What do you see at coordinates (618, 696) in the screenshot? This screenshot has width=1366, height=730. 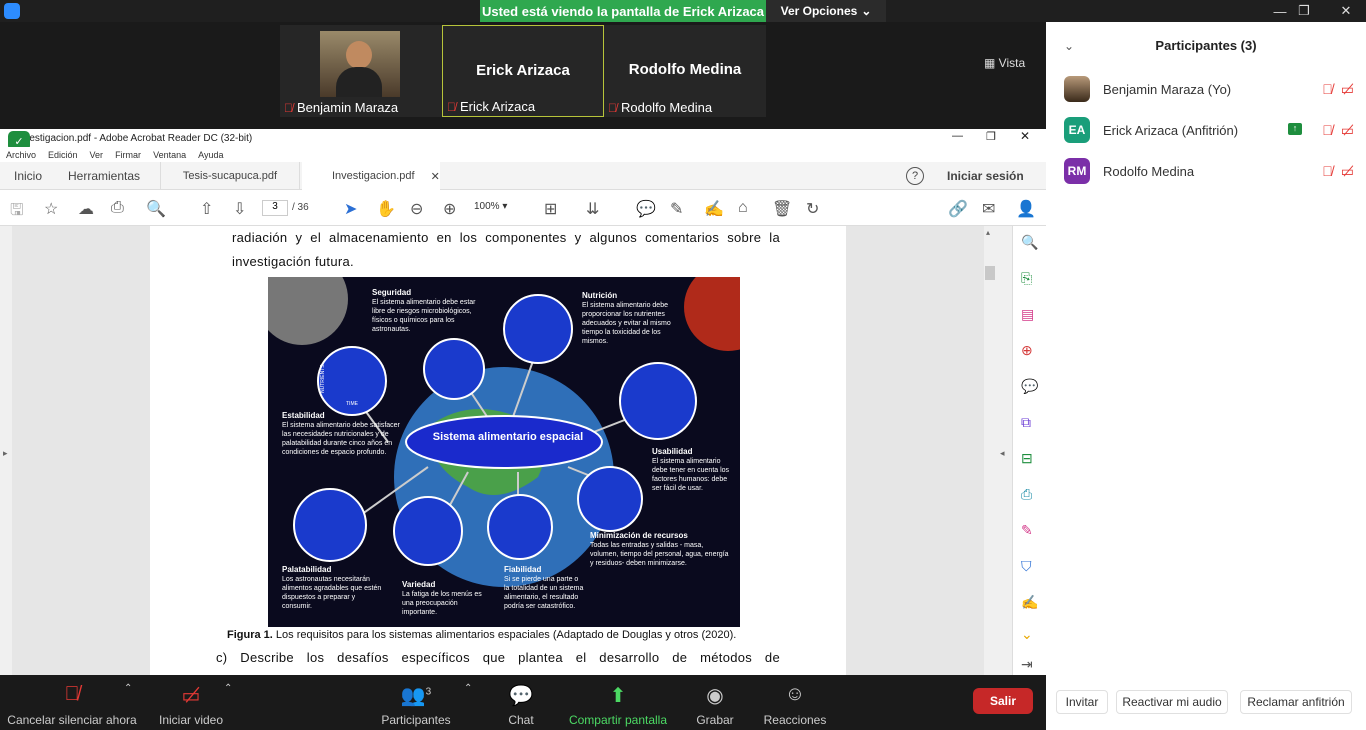 I see `share-screen-icon: ⬆` at bounding box center [618, 696].